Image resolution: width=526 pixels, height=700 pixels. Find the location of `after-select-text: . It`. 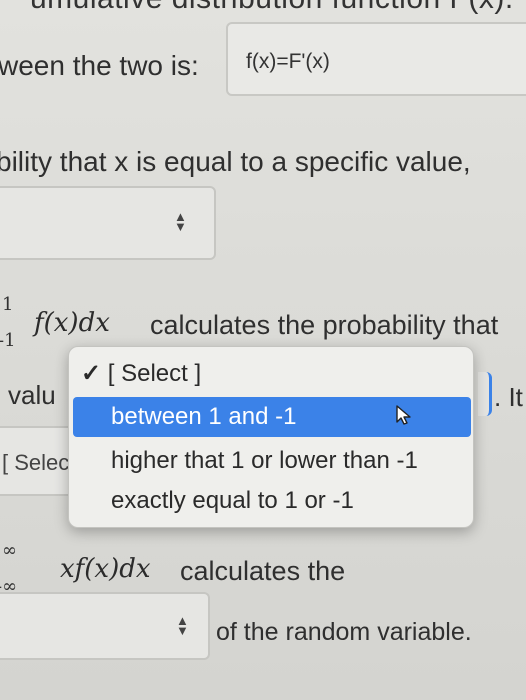

after-select-text: . It is located at coordinates (508, 397).